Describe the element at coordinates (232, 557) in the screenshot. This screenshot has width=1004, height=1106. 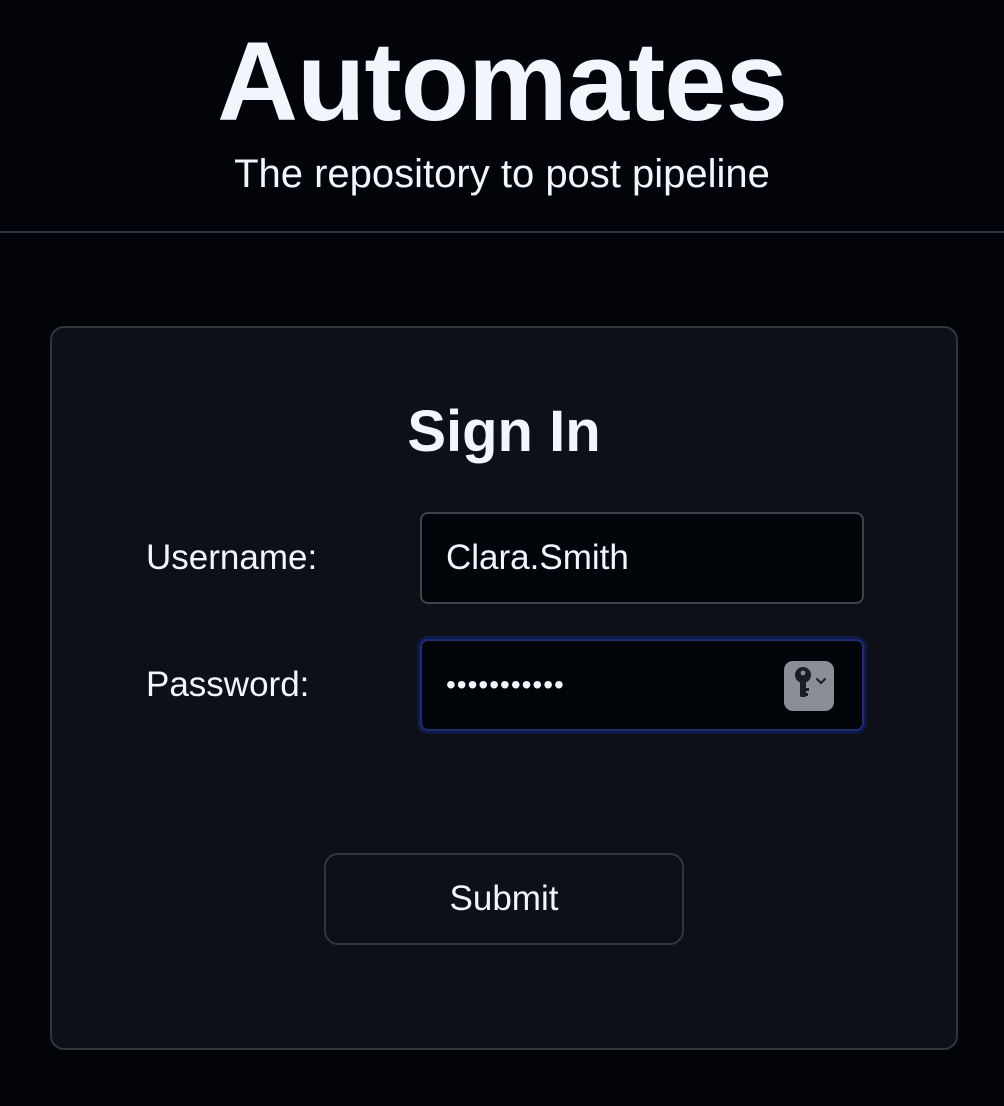
I see `username-label: Username:` at that location.